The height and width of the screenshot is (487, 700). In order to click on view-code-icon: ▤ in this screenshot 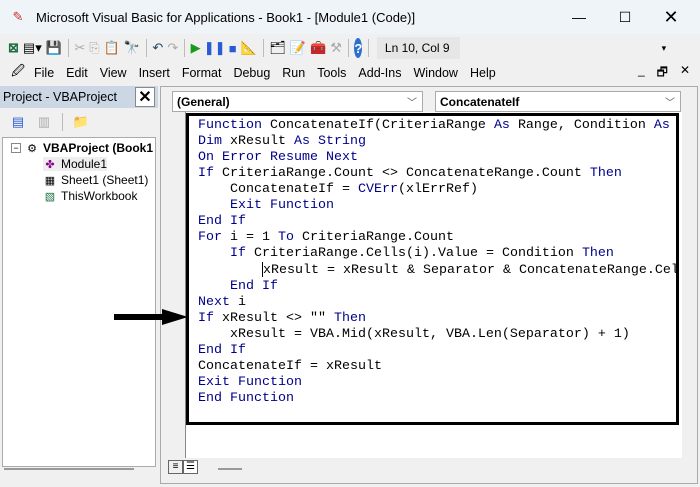, I will do `click(18, 122)`.